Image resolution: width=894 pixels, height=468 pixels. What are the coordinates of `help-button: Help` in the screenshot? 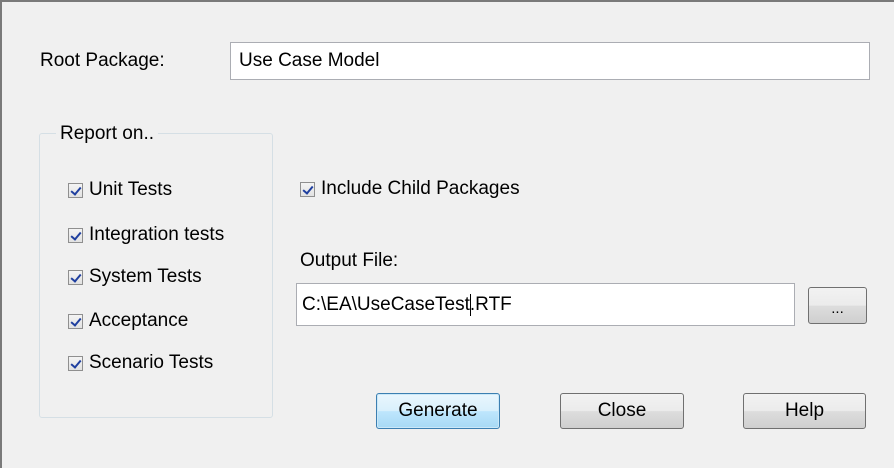 It's located at (804, 411).